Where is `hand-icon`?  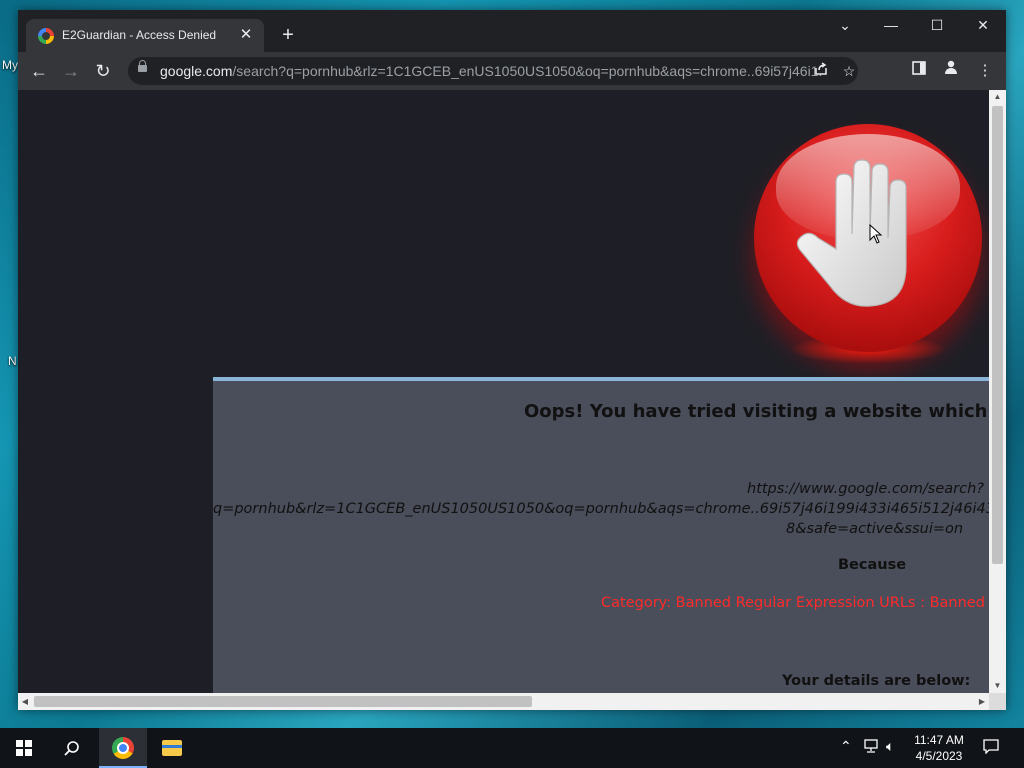
hand-icon is located at coordinates (851, 233).